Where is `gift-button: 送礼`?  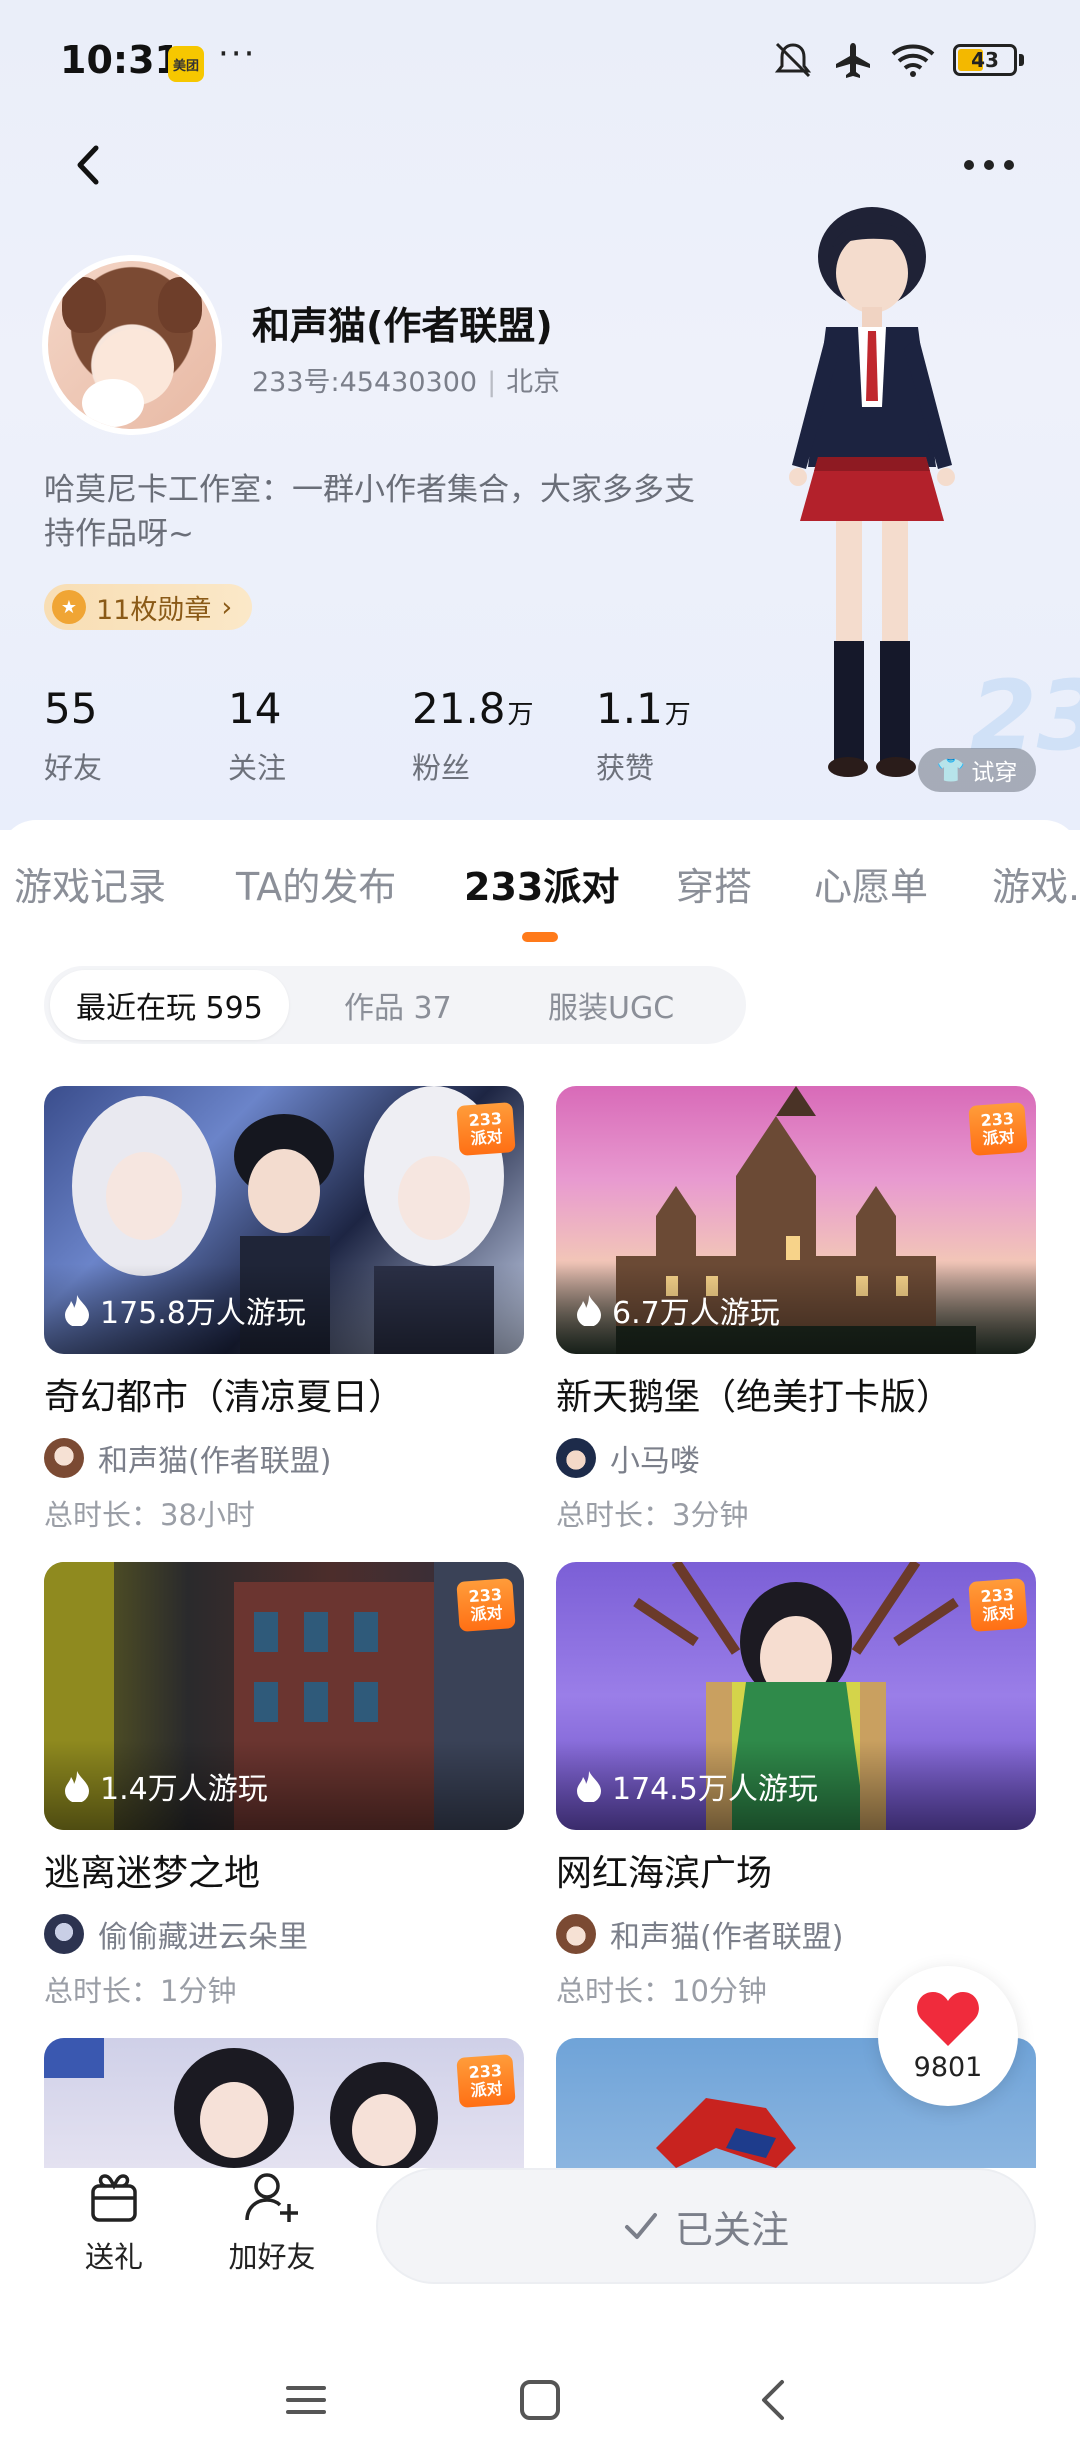 gift-button: 送礼 is located at coordinates (114, 2222).